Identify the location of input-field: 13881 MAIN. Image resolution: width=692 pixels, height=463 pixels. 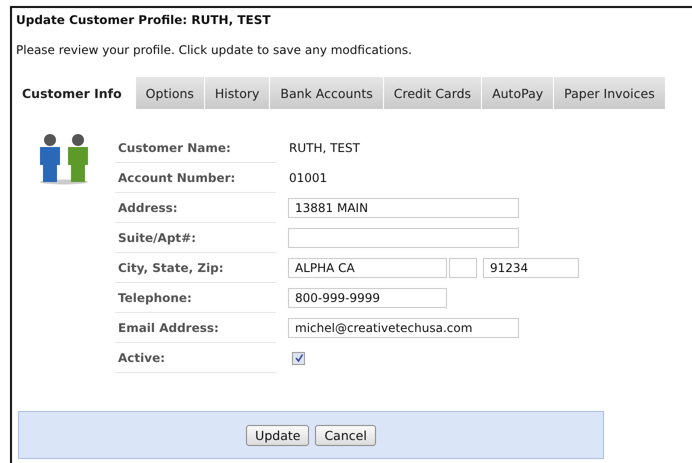
(403, 208).